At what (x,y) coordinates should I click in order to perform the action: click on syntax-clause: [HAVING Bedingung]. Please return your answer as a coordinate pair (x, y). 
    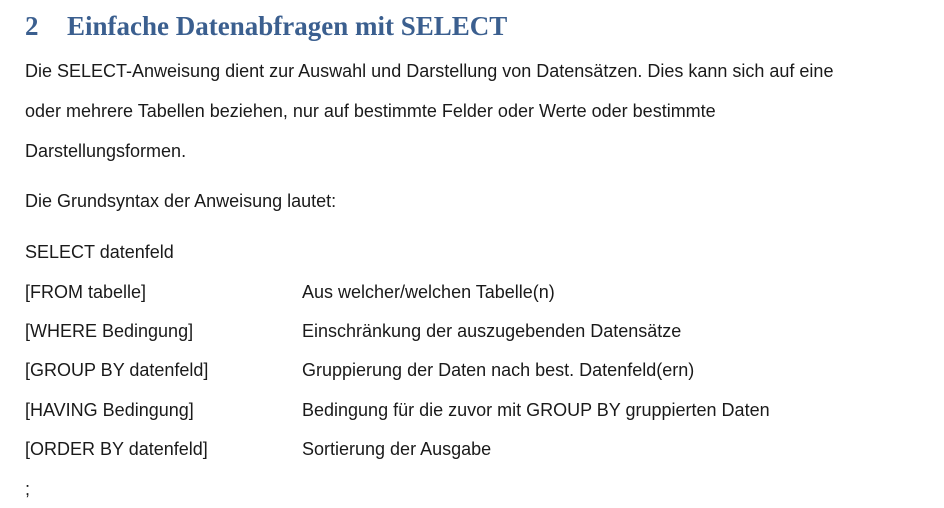
    Looking at the image, I should click on (109, 410).